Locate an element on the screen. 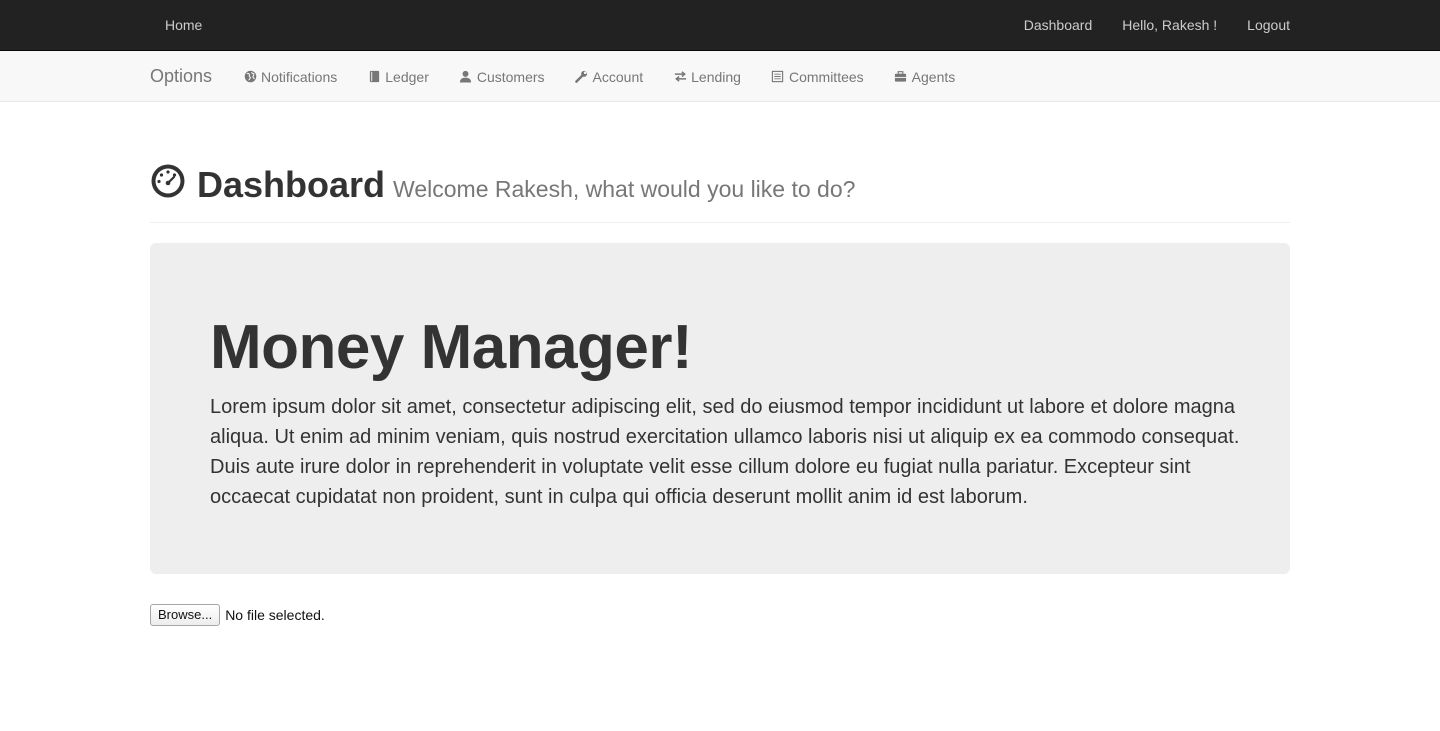 This screenshot has width=1440, height=731. options-menu: Notifications Ledger Customers Account L is located at coordinates (614, 76).